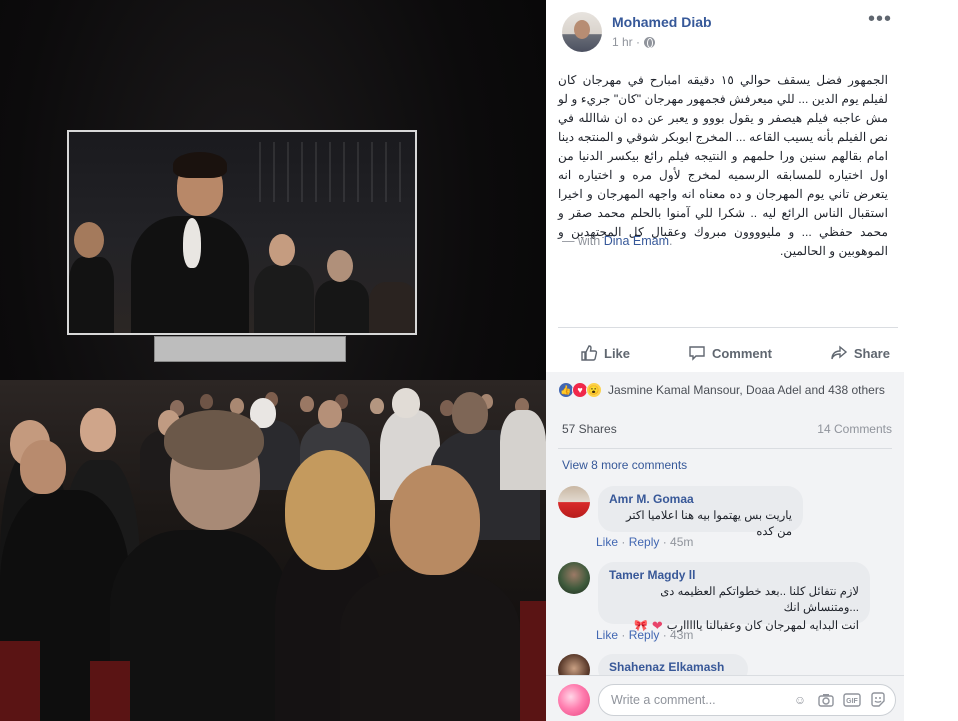  I want to click on comment-meta: Like · Reply · 45m, so click(645, 542).